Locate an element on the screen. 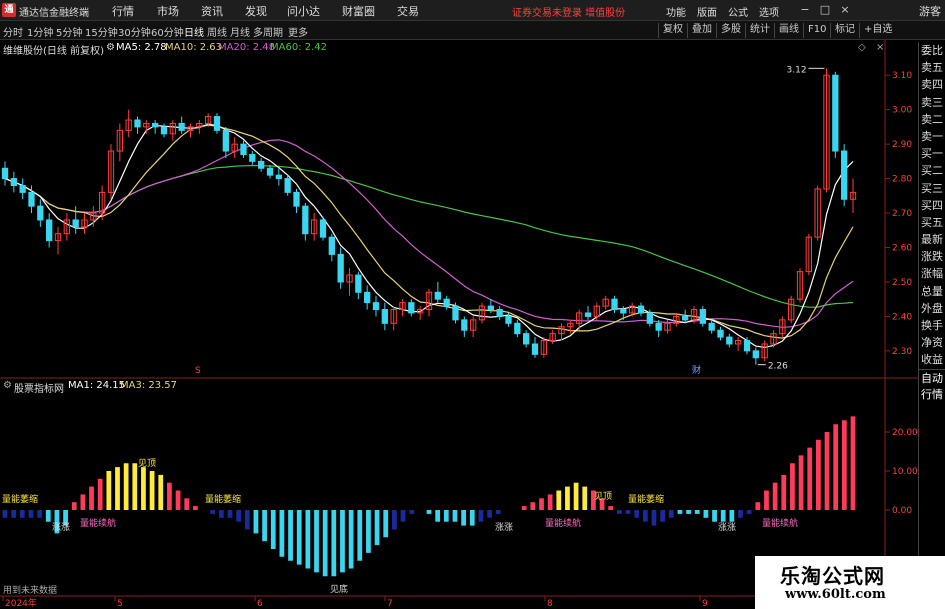  annotation-surge: 涨涨 is located at coordinates (504, 527).